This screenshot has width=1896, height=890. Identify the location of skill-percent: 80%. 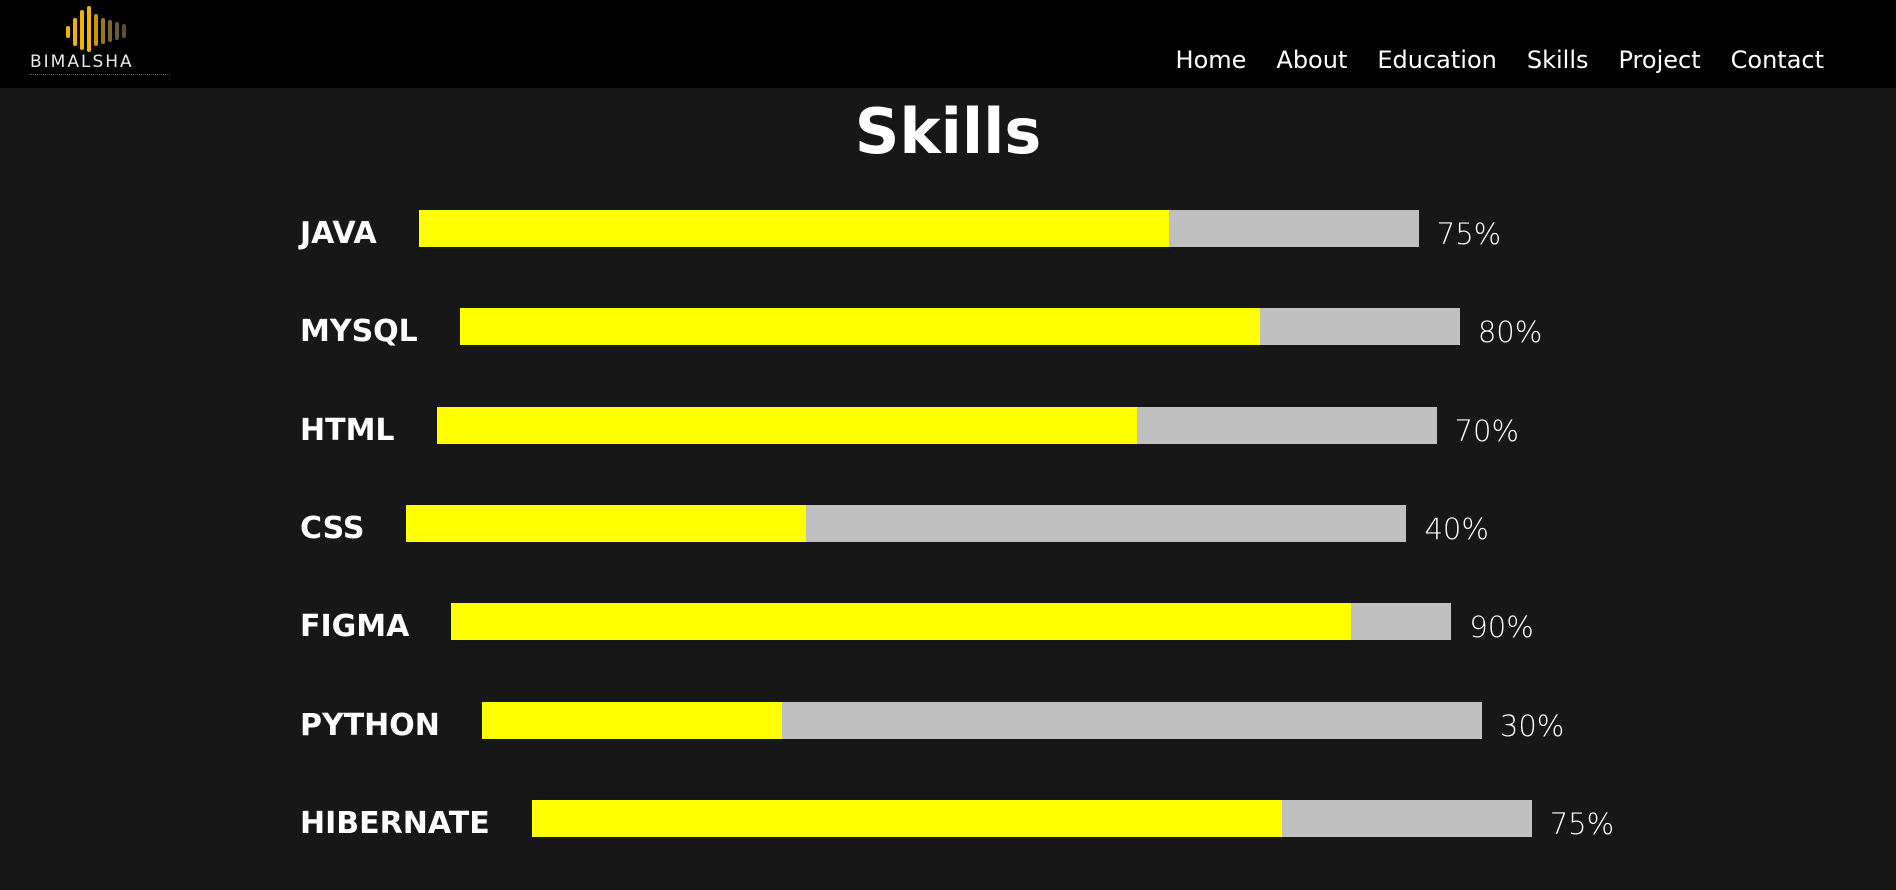
(1510, 332).